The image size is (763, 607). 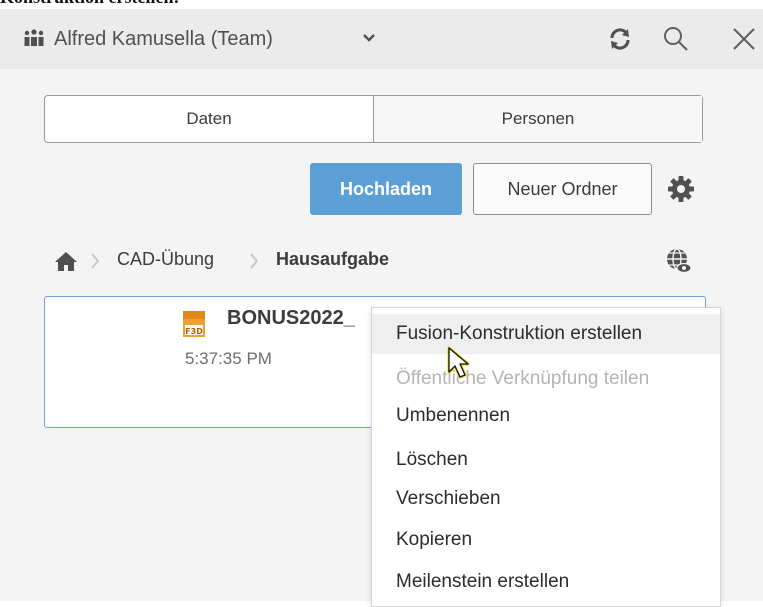 What do you see at coordinates (676, 39) in the screenshot?
I see `search-icon` at bounding box center [676, 39].